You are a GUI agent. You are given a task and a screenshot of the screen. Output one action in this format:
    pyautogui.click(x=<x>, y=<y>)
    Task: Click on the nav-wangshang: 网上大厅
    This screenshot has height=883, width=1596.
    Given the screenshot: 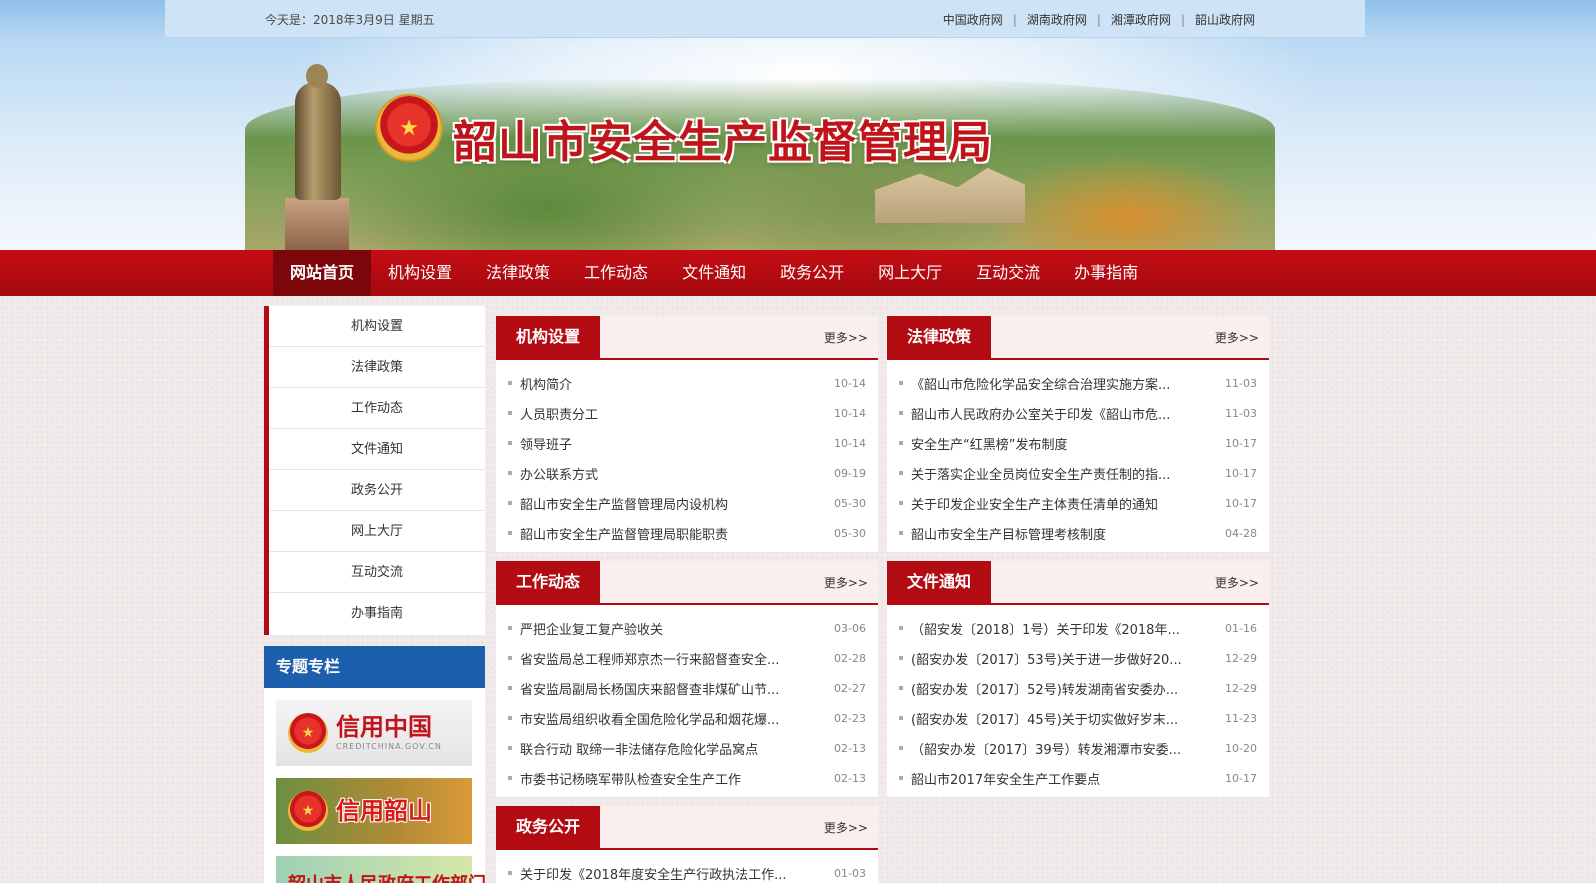 What is the action you would take?
    pyautogui.click(x=910, y=273)
    